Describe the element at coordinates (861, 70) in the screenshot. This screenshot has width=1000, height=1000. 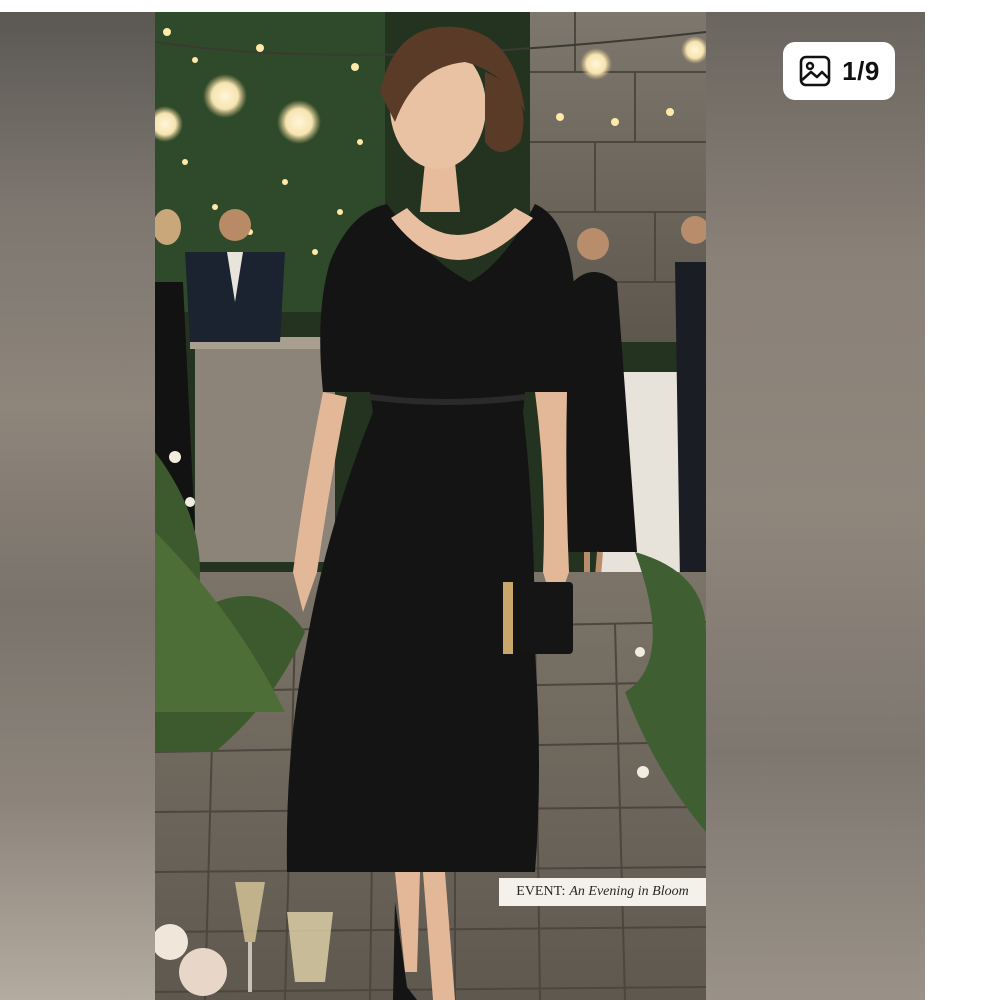
I see `image-counter: 1/9` at that location.